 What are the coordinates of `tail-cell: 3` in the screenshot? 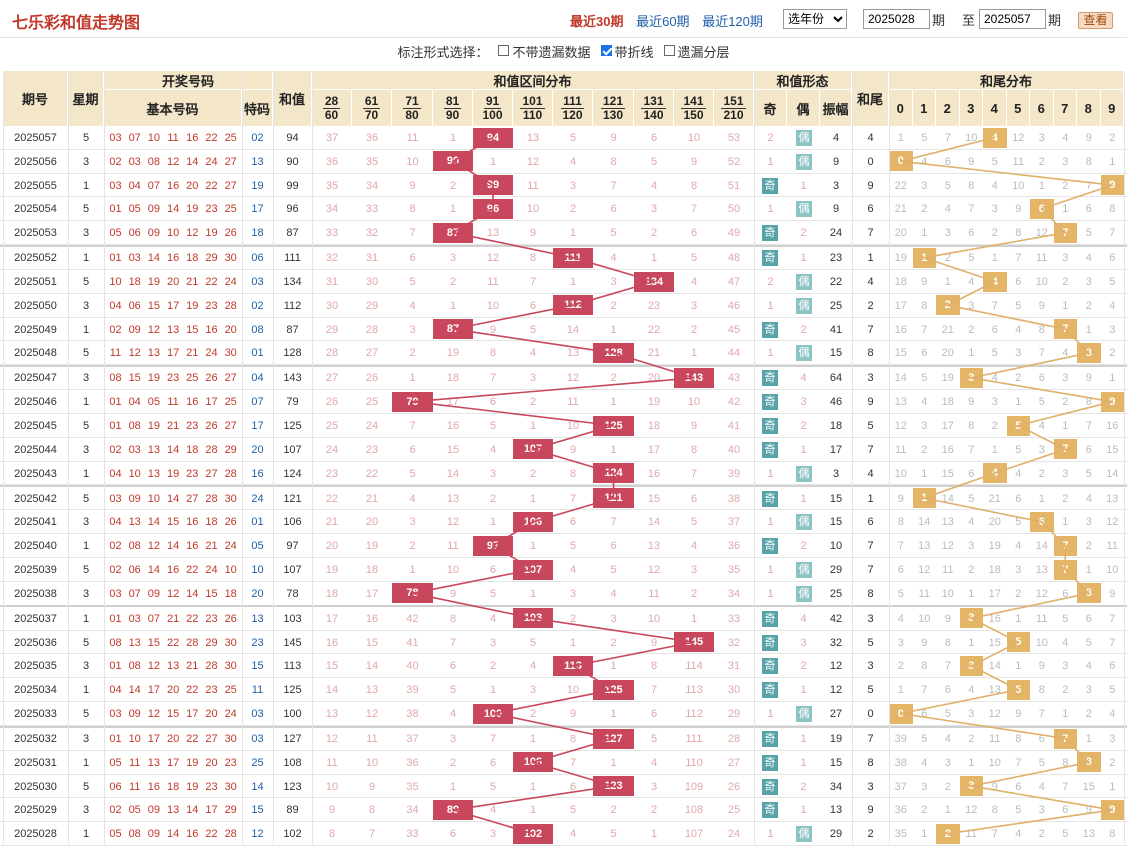 It's located at (870, 786).